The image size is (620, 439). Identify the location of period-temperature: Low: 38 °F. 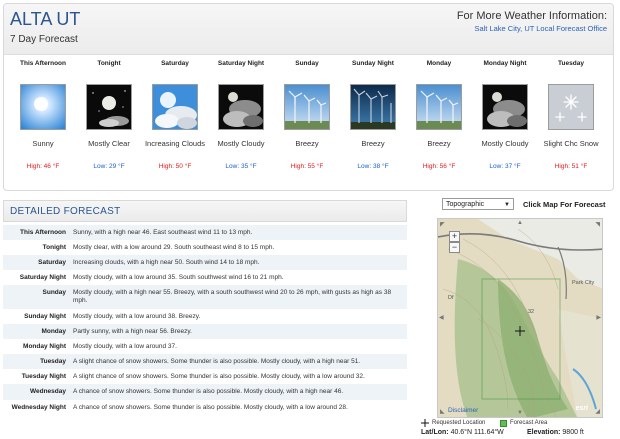
(373, 166).